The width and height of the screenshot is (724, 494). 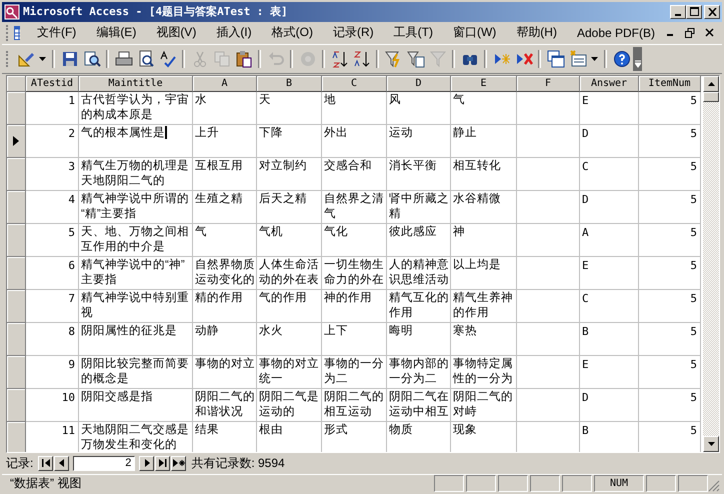 What do you see at coordinates (136, 339) in the screenshot?
I see `table-cell: 阴阳属性的征兆是` at bounding box center [136, 339].